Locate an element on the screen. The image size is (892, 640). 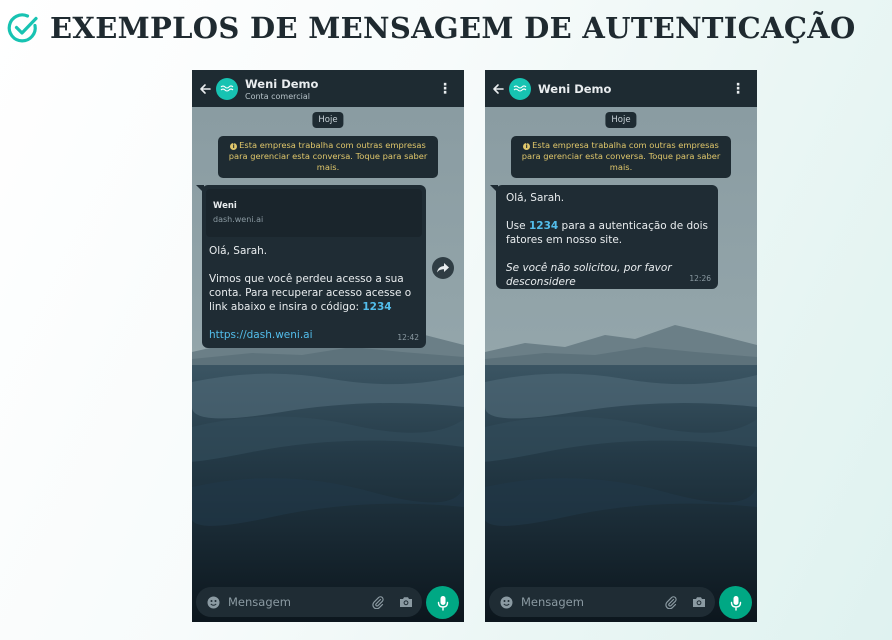
message-time: 12:26 is located at coordinates (700, 278).